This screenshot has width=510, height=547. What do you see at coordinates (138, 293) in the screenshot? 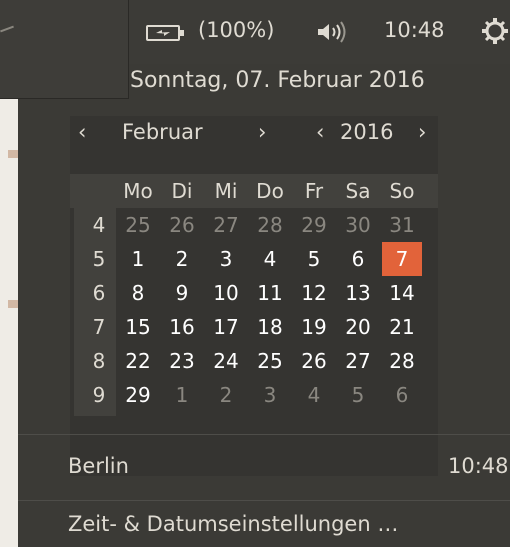
I see `calendar-day: 8` at bounding box center [138, 293].